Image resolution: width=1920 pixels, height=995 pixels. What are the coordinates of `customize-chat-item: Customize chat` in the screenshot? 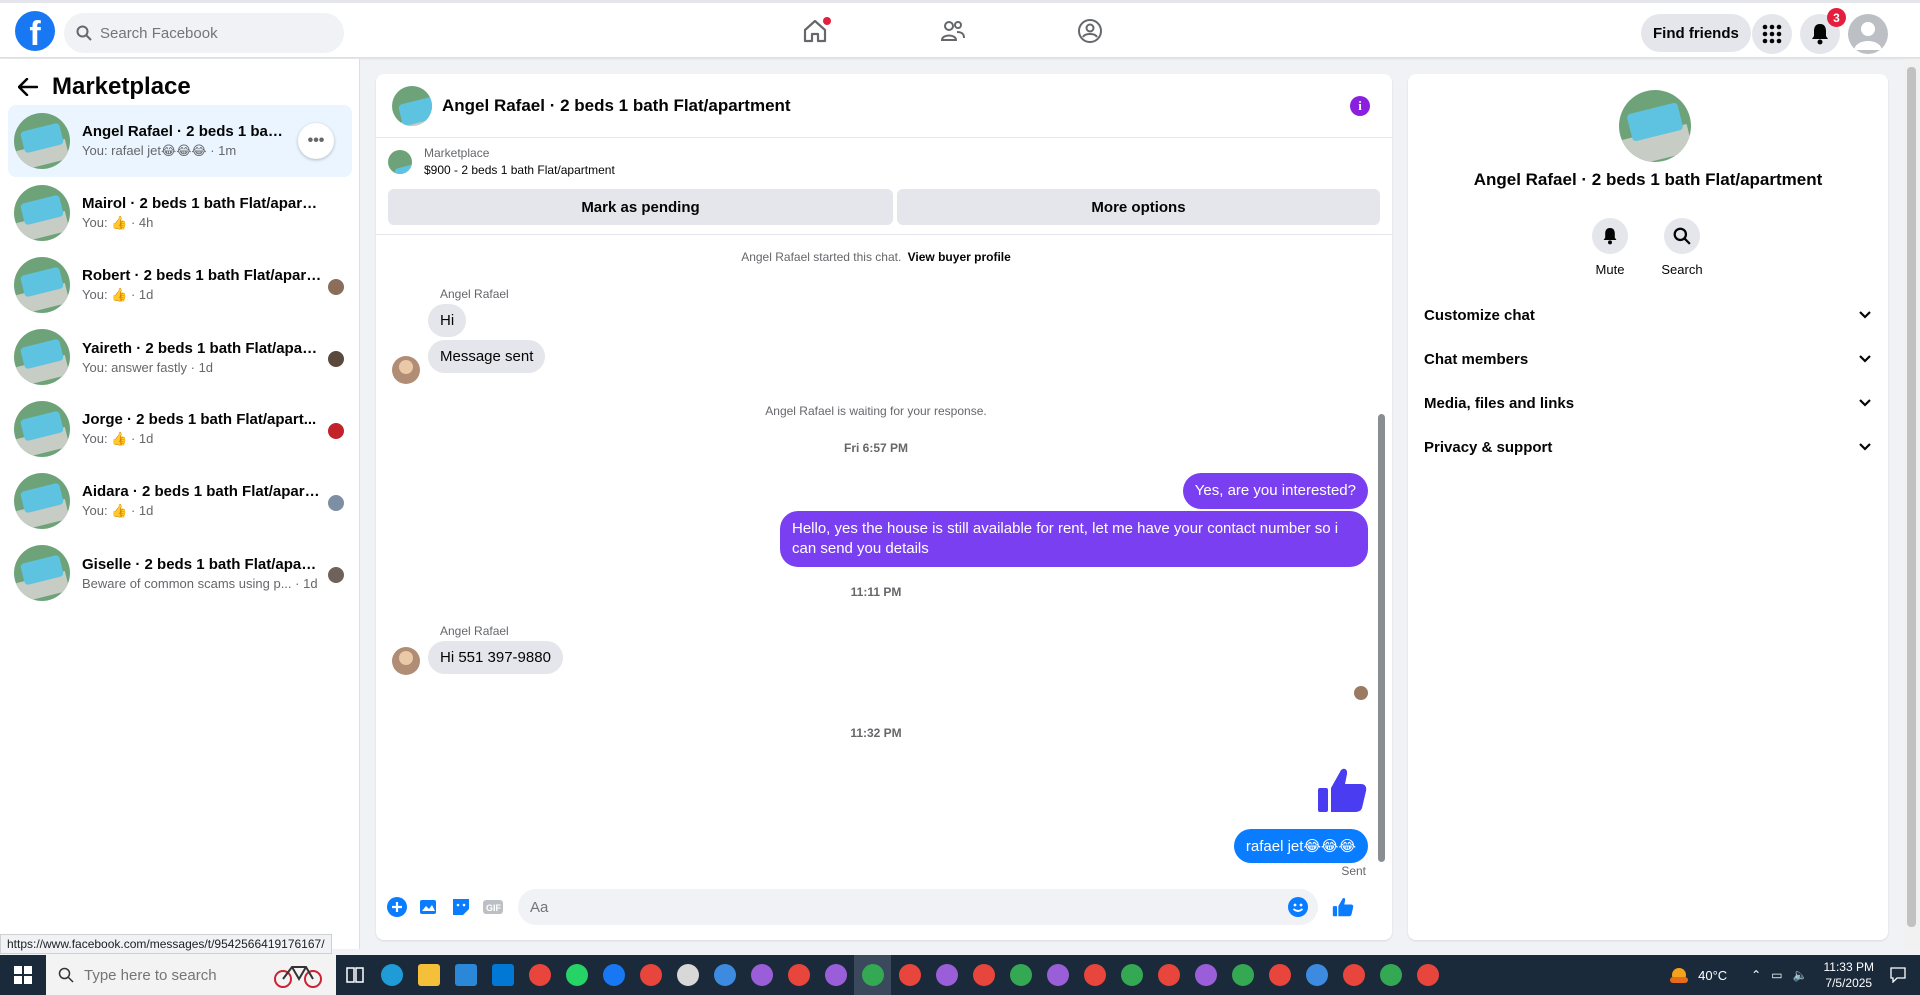 It's located at (1648, 315).